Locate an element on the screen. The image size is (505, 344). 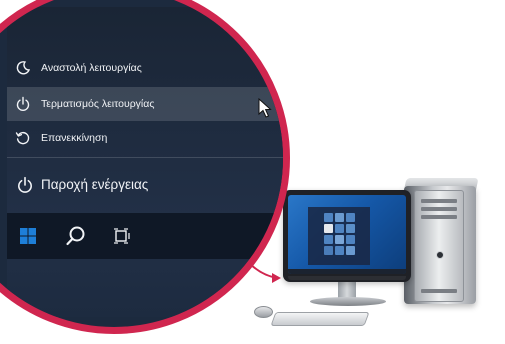
menu-item-label: Επανεκκίνηση is located at coordinates (74, 138).